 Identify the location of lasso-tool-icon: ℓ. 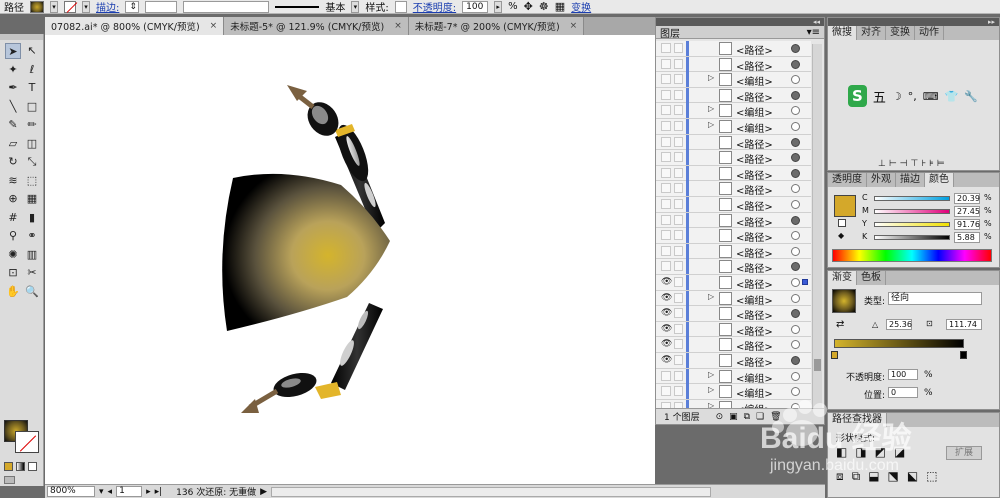
(32, 70).